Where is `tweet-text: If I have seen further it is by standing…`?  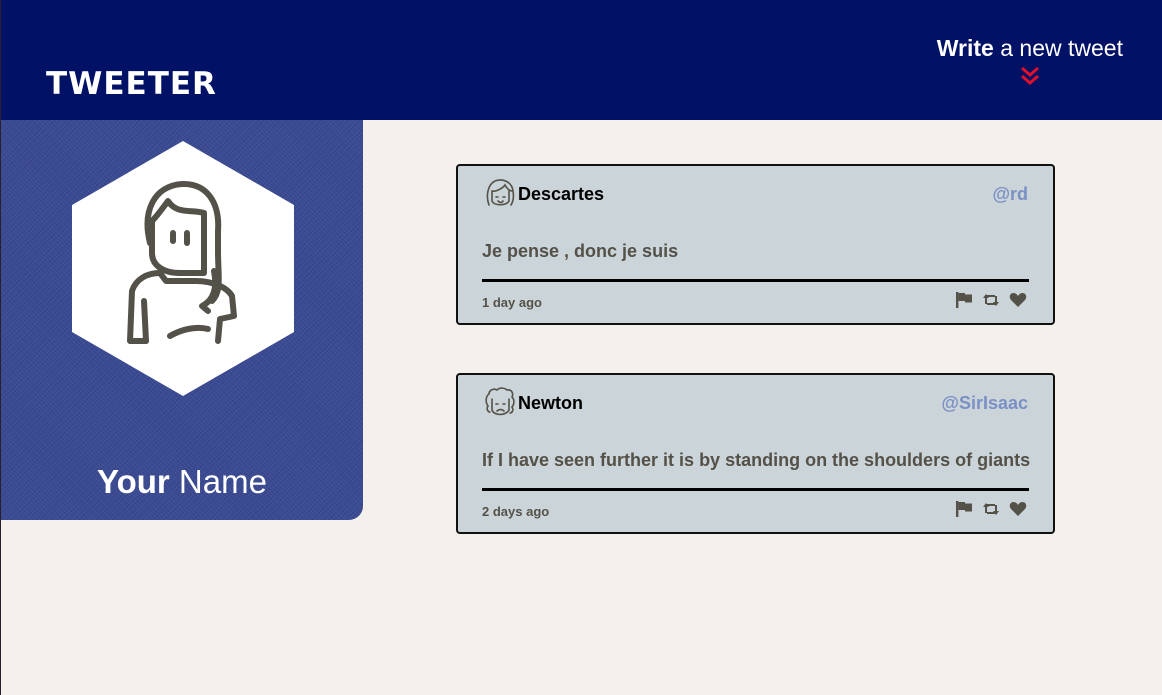
tweet-text: If I have seen further it is by standing… is located at coordinates (756, 460).